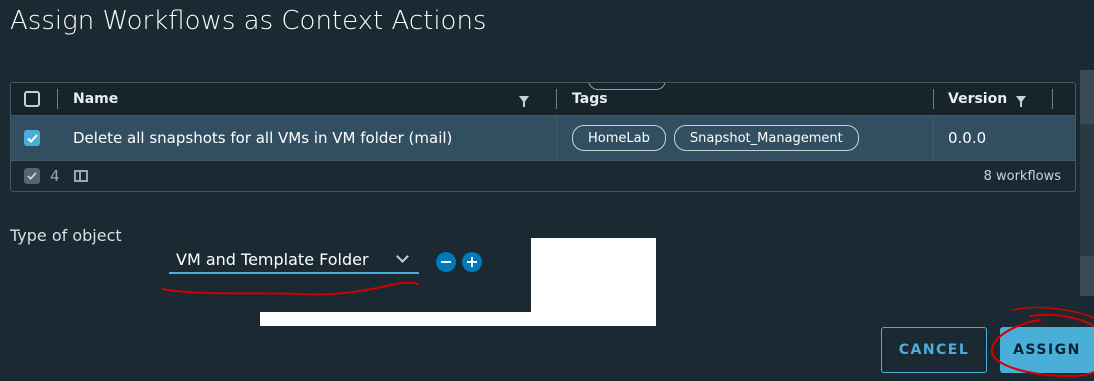  I want to click on selection-count-checkbox, so click(32, 176).